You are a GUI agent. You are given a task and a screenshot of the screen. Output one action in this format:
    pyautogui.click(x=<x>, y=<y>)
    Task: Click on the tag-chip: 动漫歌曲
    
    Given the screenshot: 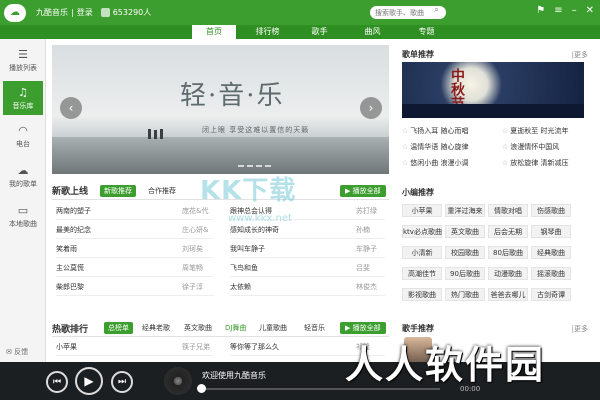 What is the action you would take?
    pyautogui.click(x=508, y=273)
    